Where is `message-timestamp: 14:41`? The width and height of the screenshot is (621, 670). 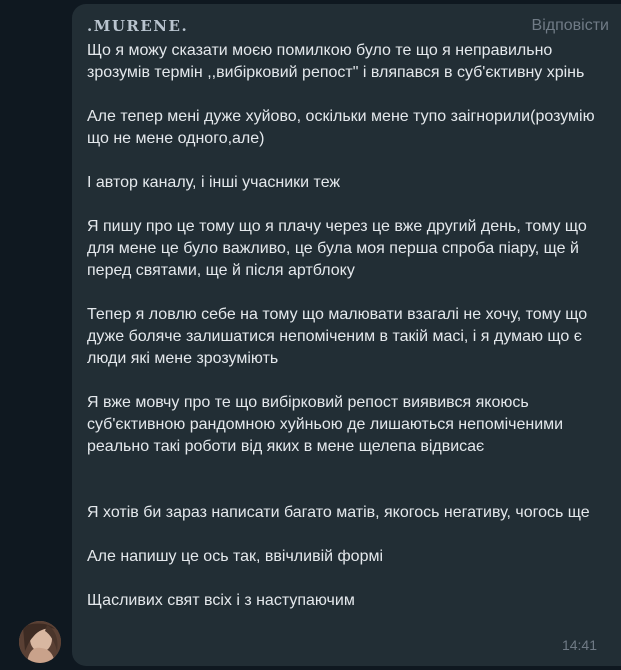 message-timestamp: 14:41 is located at coordinates (579, 645).